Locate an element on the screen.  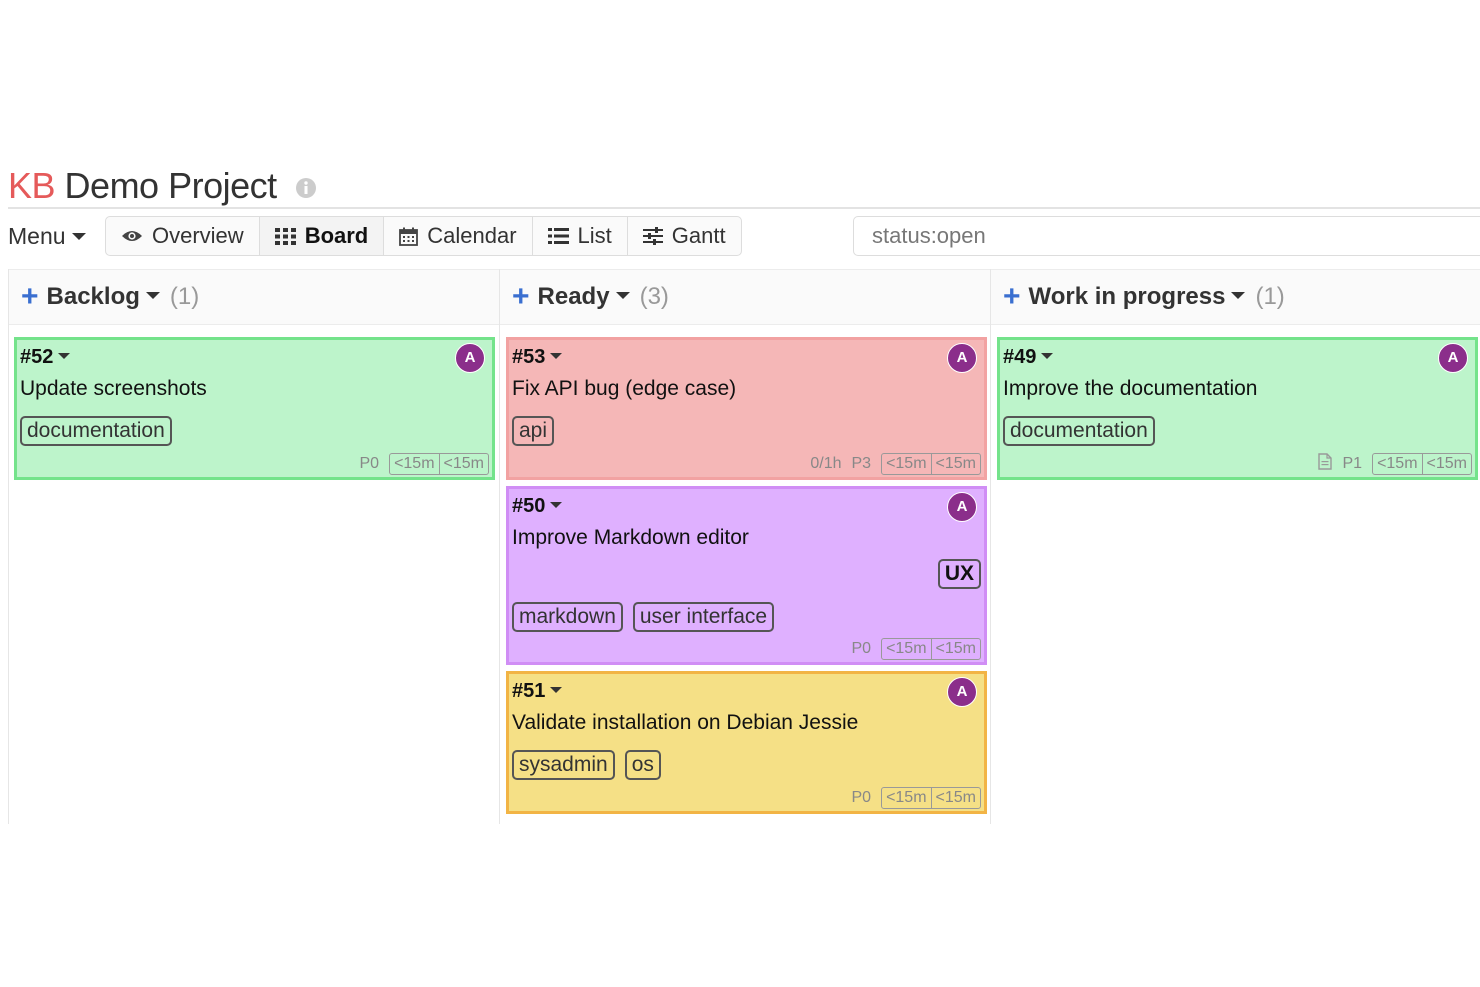
category-badge: UX is located at coordinates (959, 574).